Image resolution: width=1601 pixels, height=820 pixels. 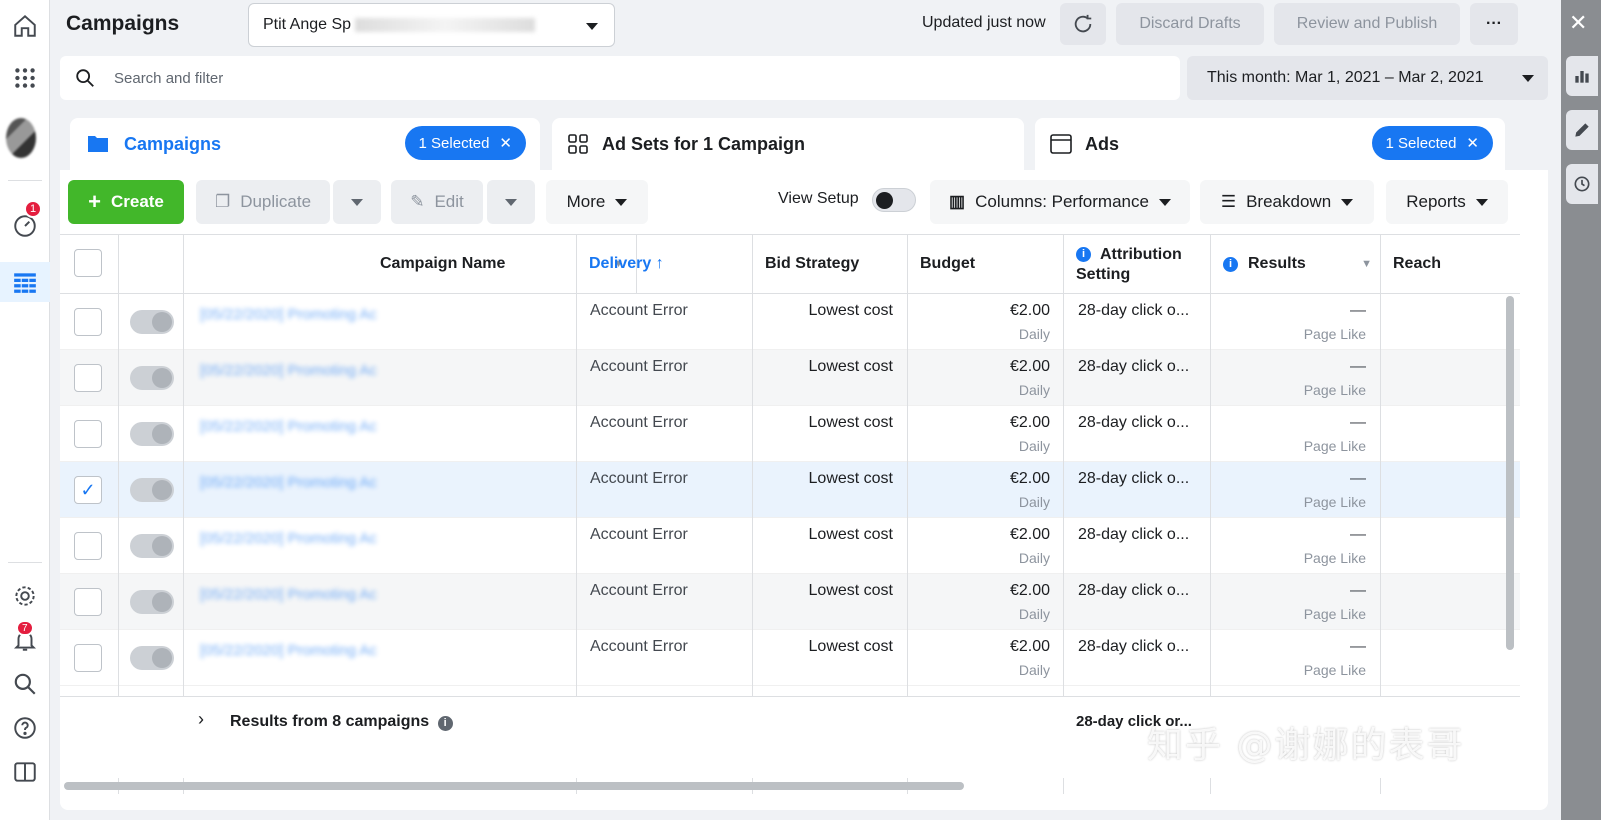 I want to click on view-setup-toggle, so click(x=894, y=200).